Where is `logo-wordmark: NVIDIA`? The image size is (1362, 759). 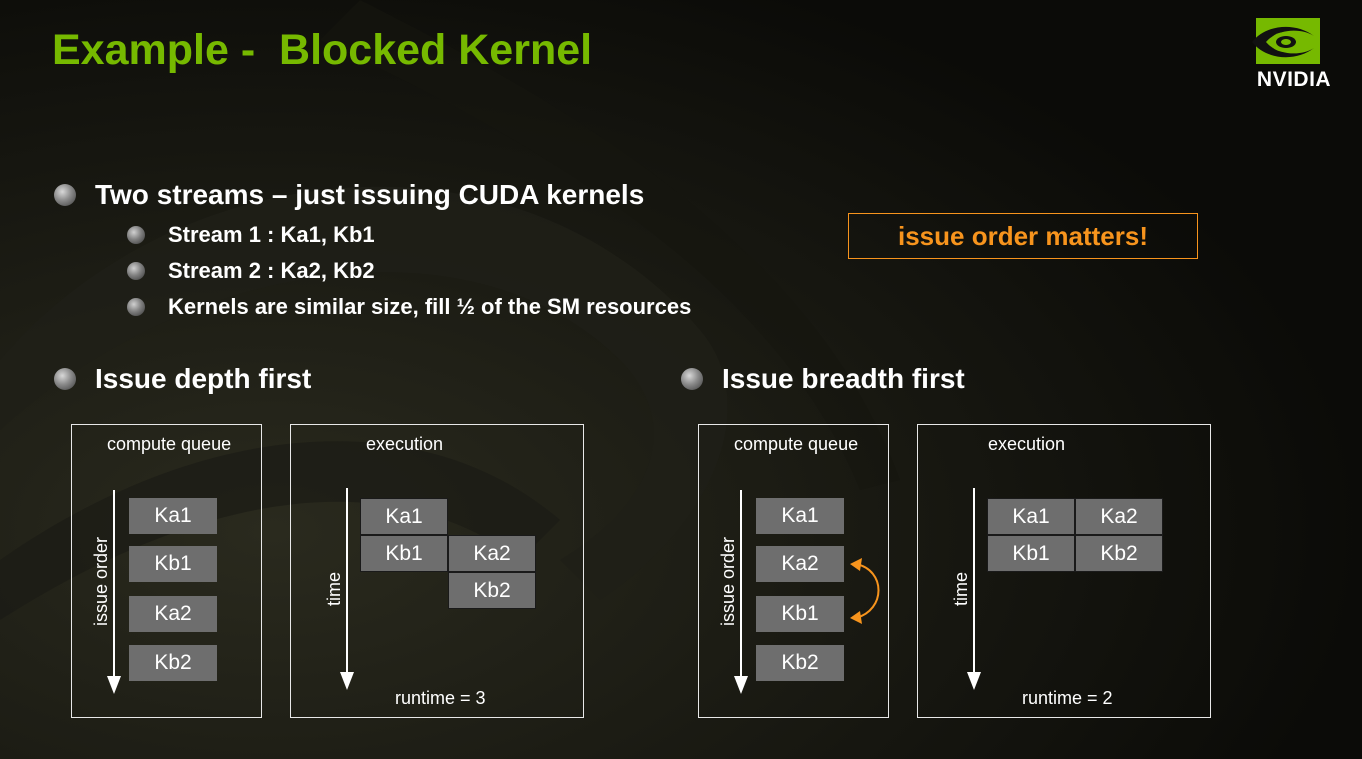
logo-wordmark: NVIDIA is located at coordinates (1294, 79).